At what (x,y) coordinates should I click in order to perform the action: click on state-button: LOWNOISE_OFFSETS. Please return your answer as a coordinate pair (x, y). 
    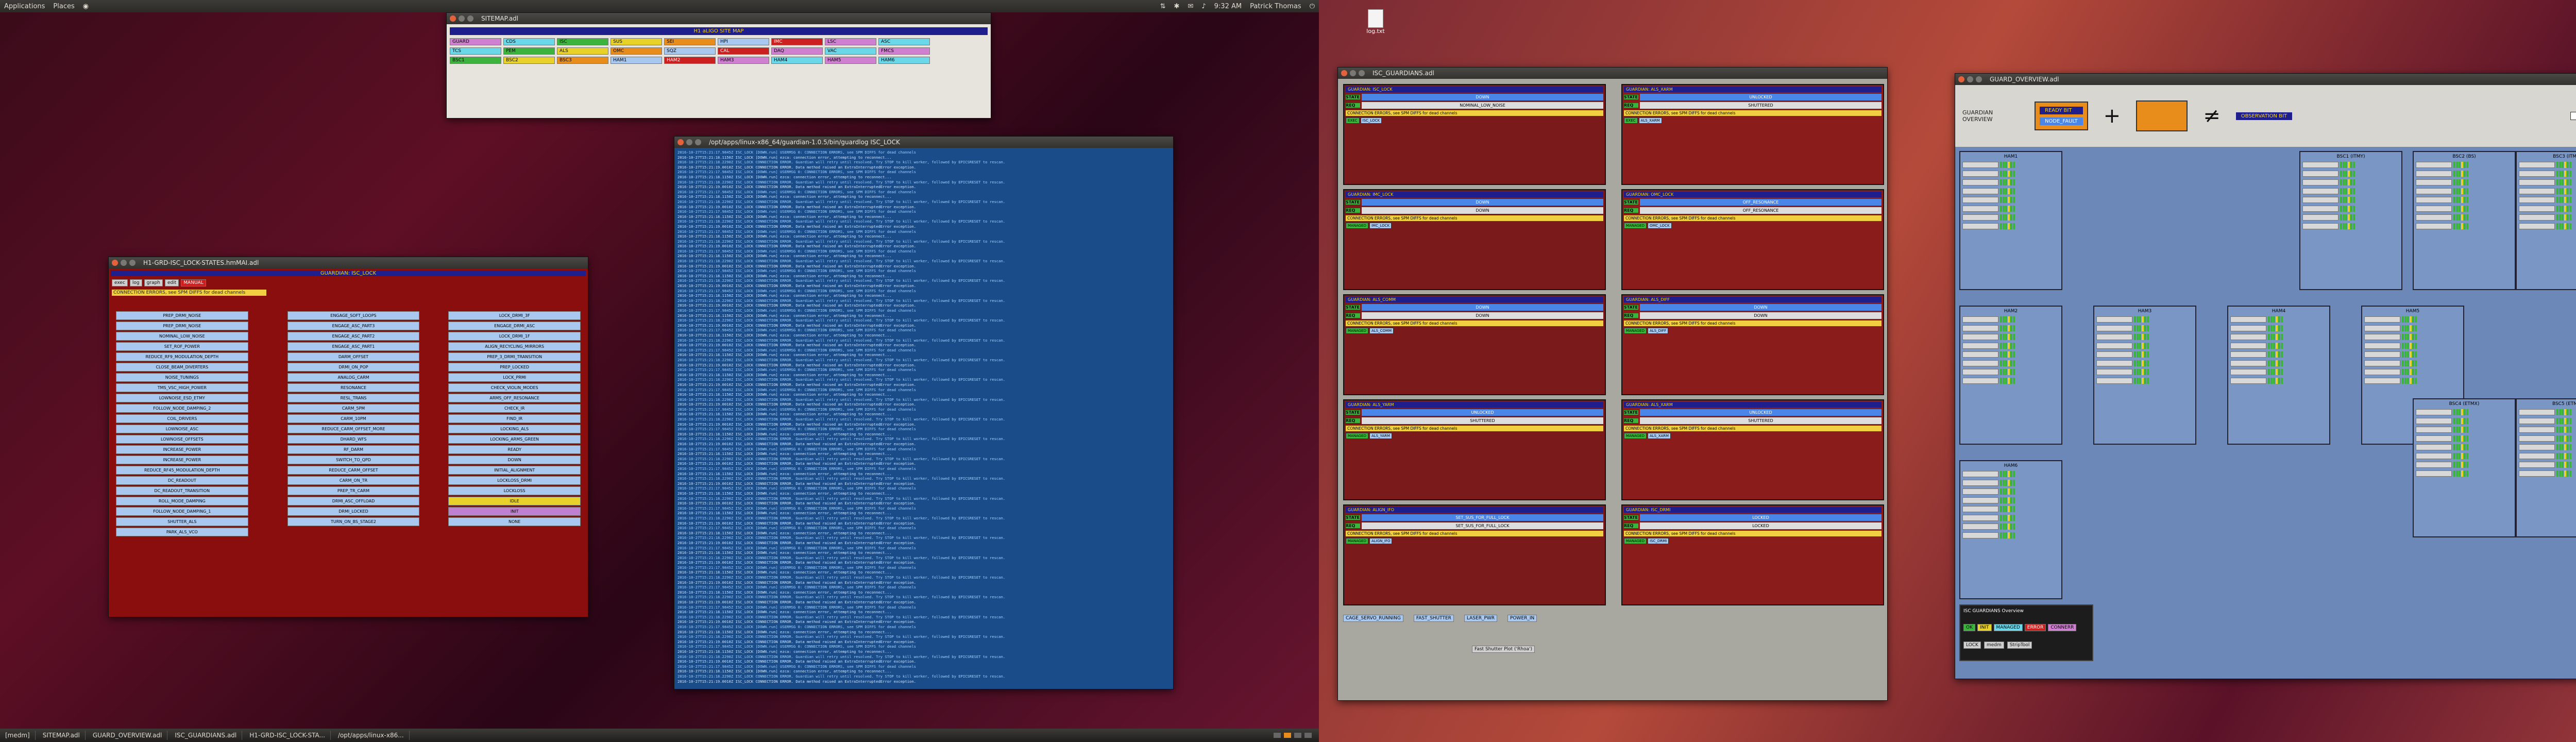
    Looking at the image, I should click on (182, 439).